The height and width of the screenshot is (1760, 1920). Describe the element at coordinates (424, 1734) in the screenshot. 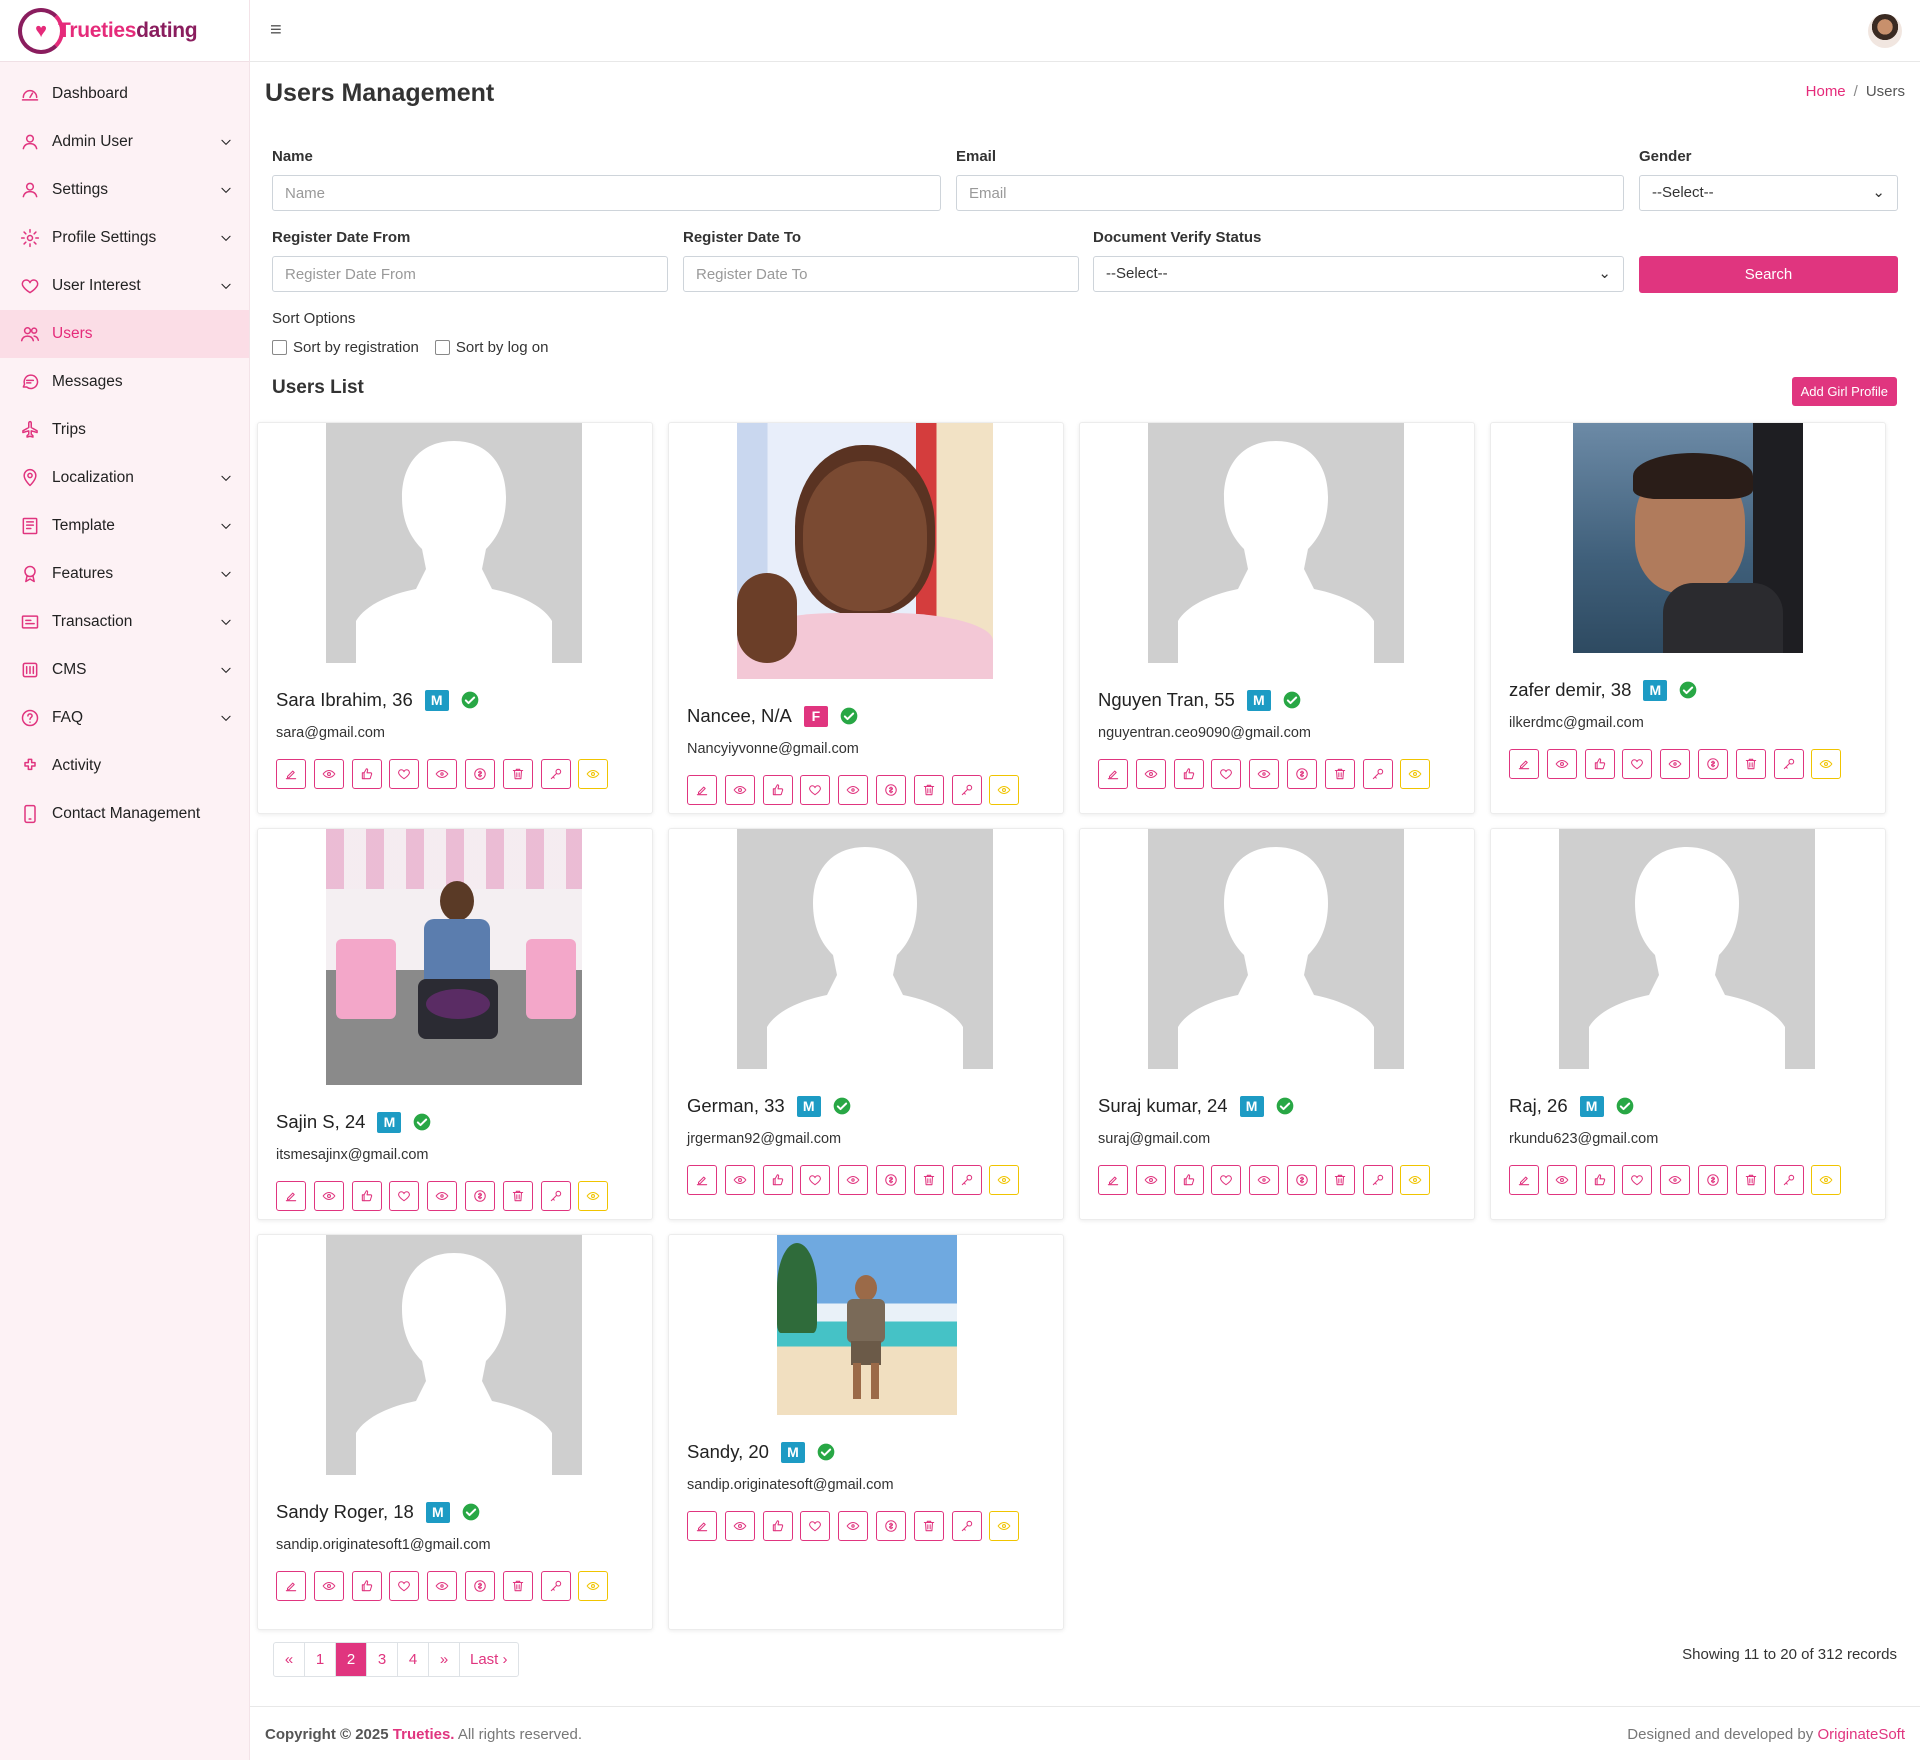

I see `footer-brand-link: Trueties.` at that location.